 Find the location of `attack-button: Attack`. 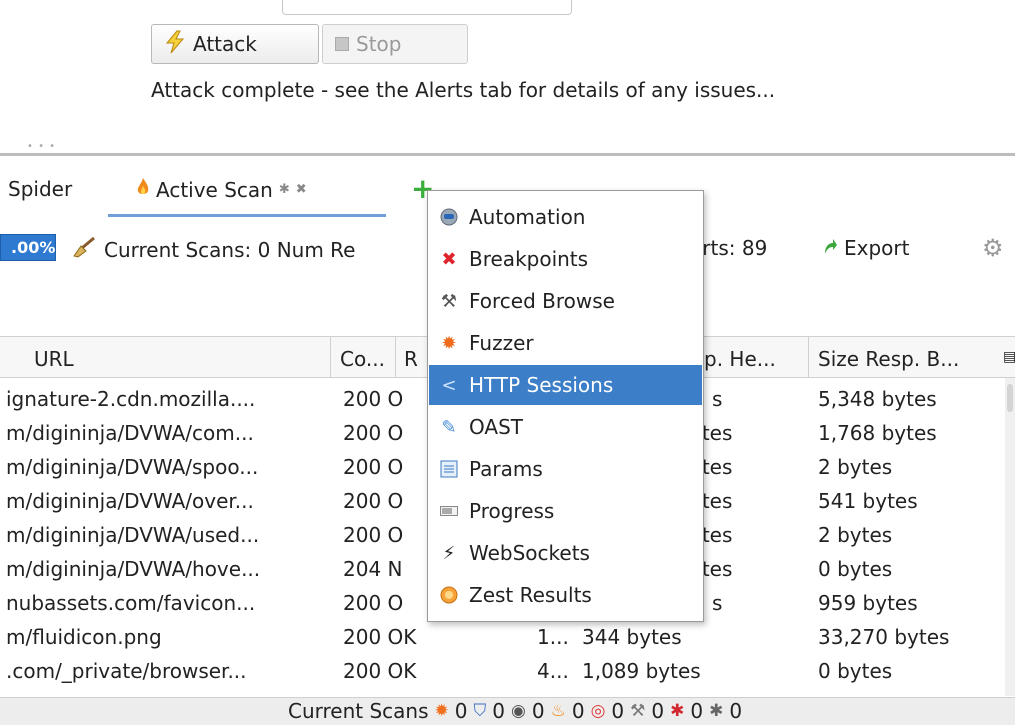

attack-button: Attack is located at coordinates (235, 44).